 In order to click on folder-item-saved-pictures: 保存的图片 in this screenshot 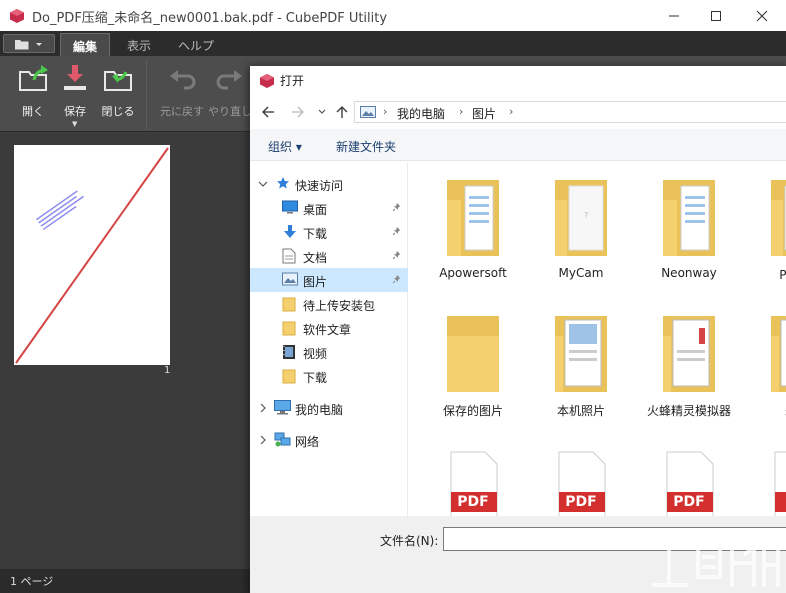, I will do `click(473, 363)`.